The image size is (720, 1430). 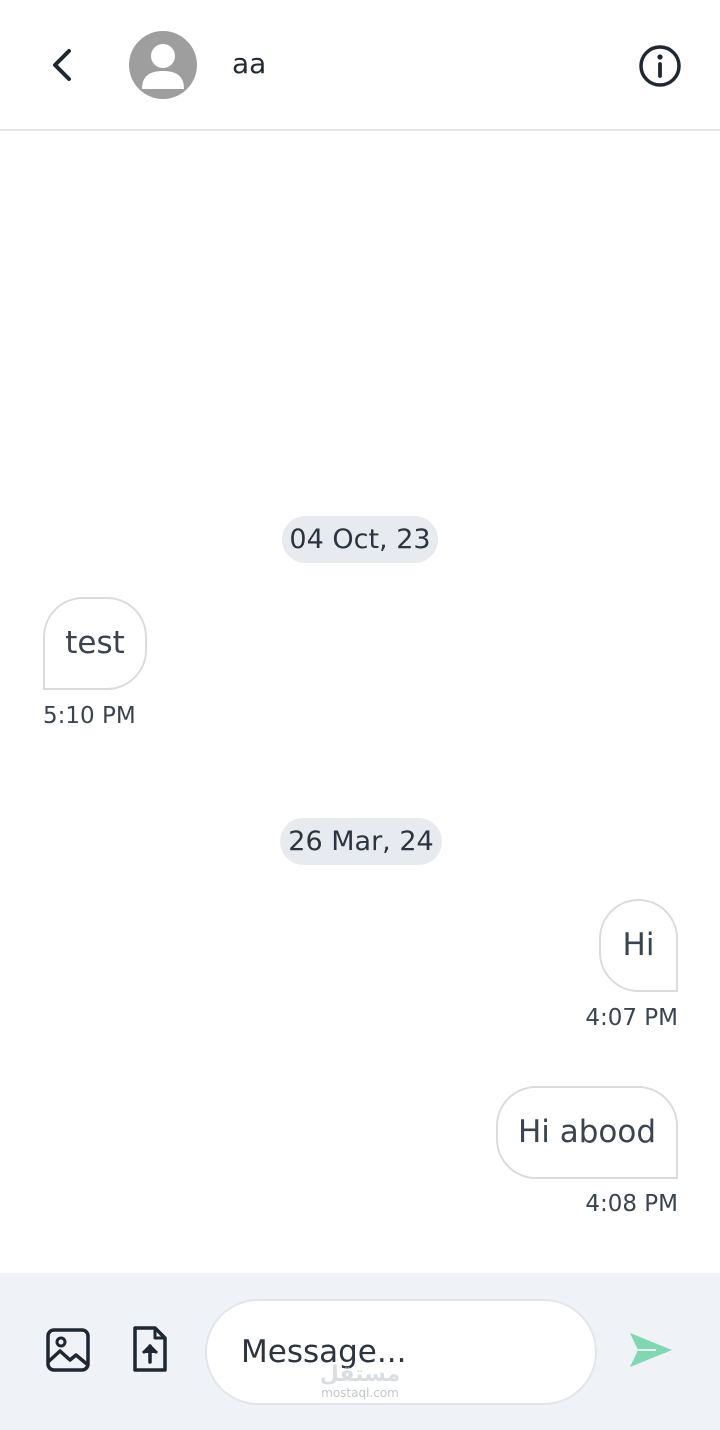 I want to click on gallery-button, so click(x=68, y=1350).